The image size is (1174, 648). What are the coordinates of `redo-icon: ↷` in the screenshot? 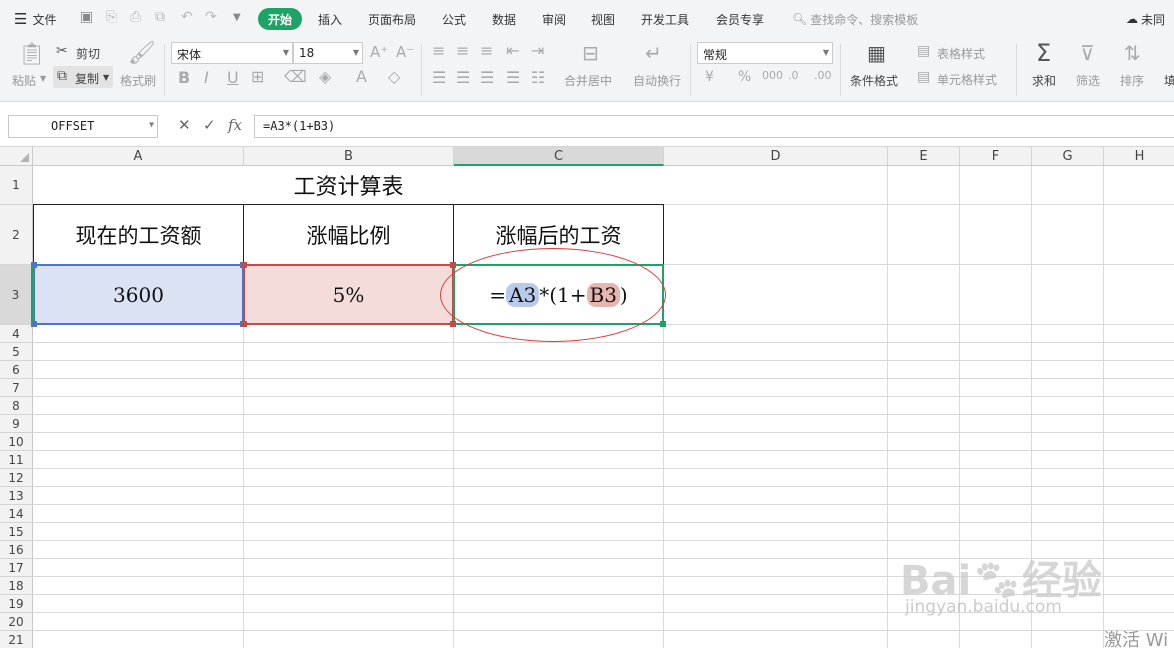 It's located at (211, 17).